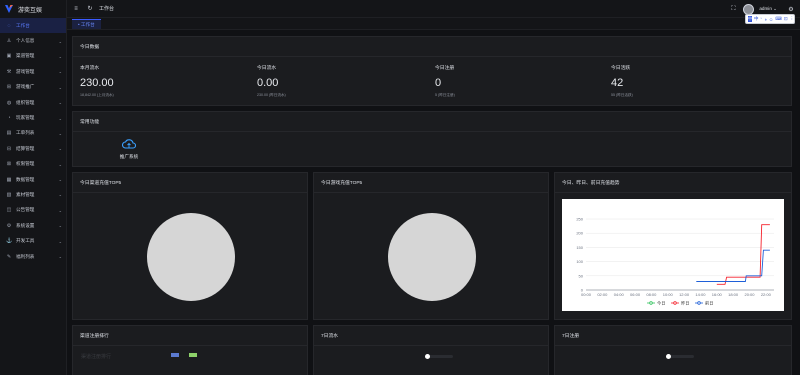  Describe the element at coordinates (271, 95) in the screenshot. I see `stat-sub: 230.00 (昨日流水)` at that location.